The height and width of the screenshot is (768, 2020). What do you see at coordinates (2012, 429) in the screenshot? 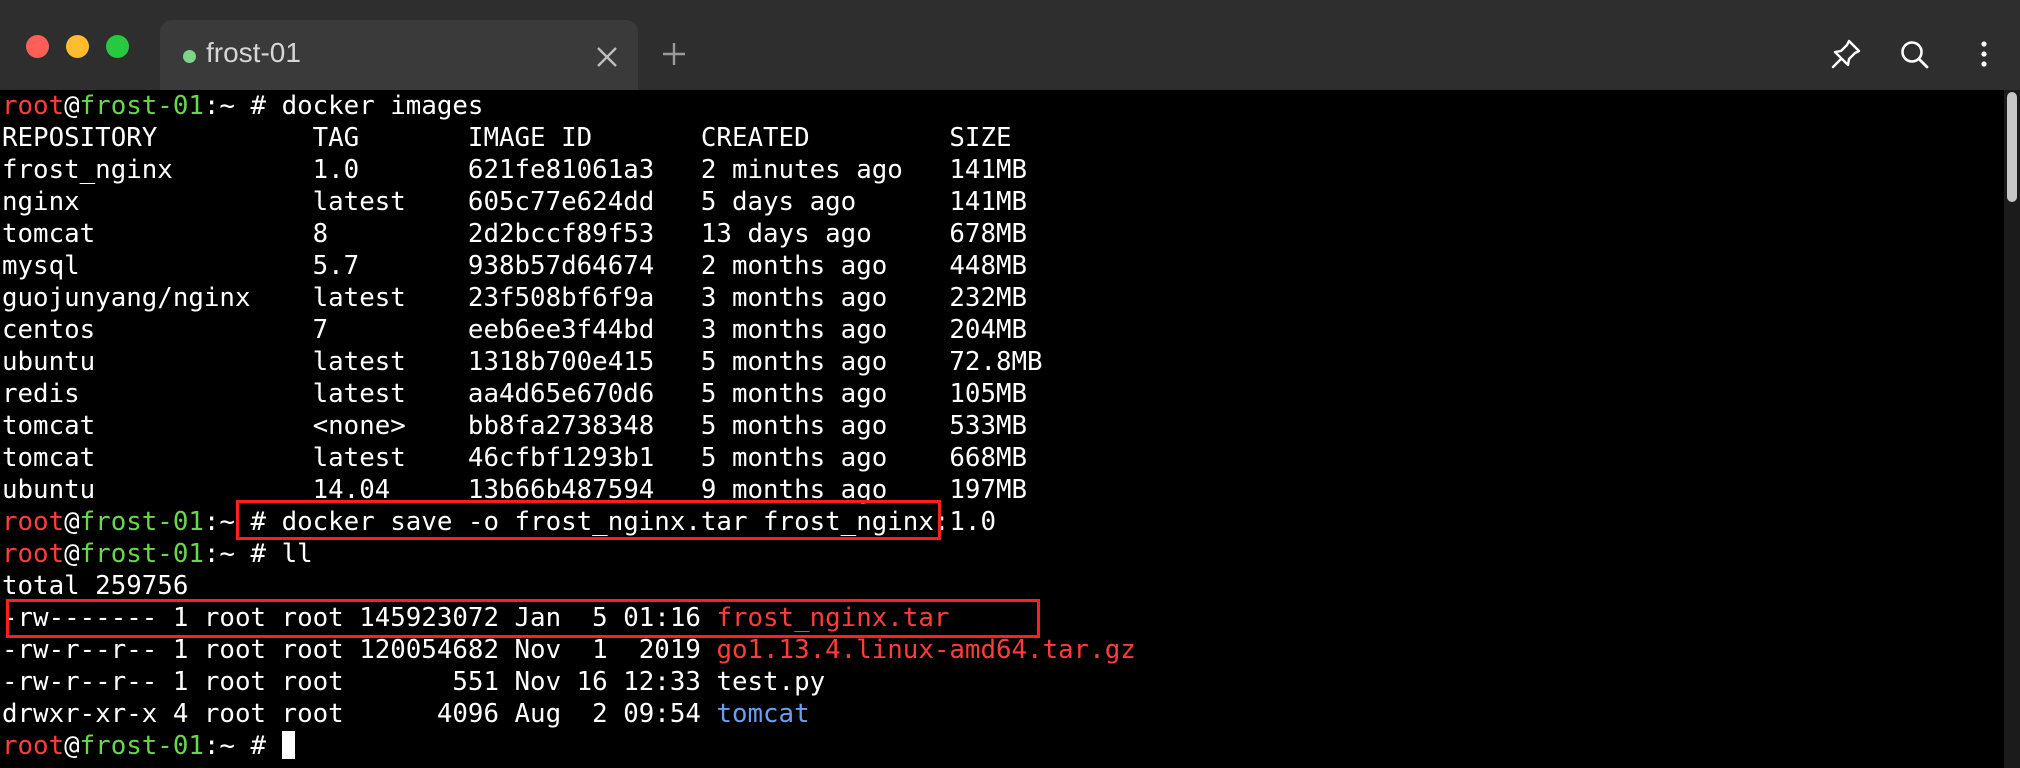
I see `scrollbar` at bounding box center [2012, 429].